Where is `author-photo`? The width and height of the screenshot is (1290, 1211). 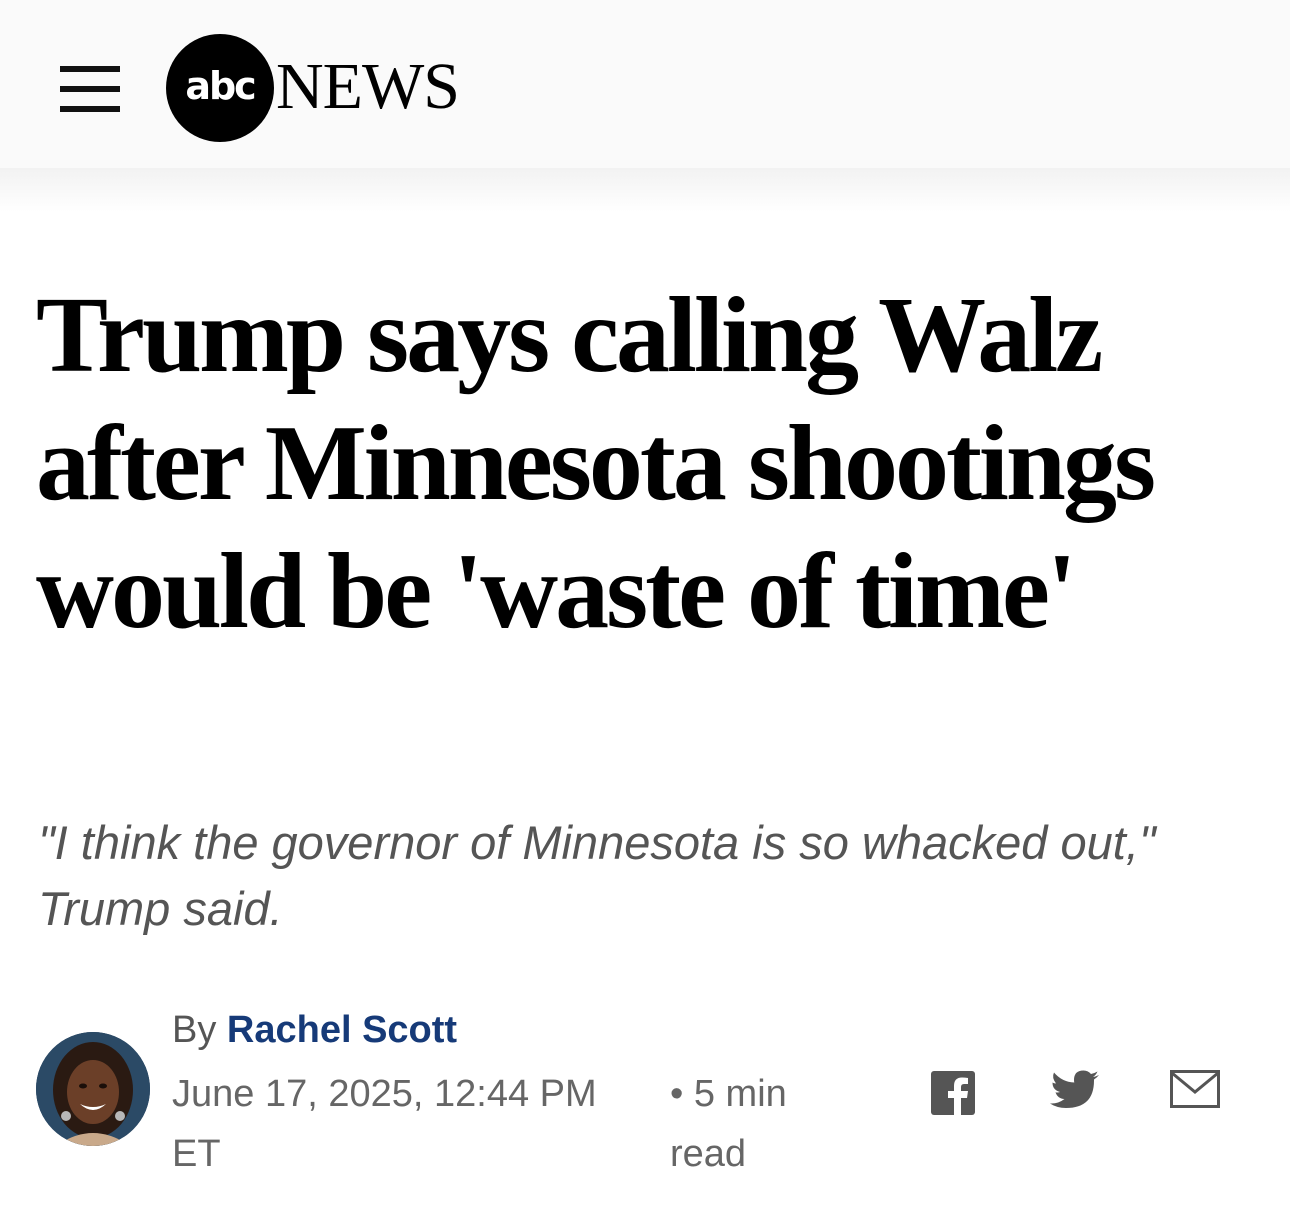 author-photo is located at coordinates (93, 1089).